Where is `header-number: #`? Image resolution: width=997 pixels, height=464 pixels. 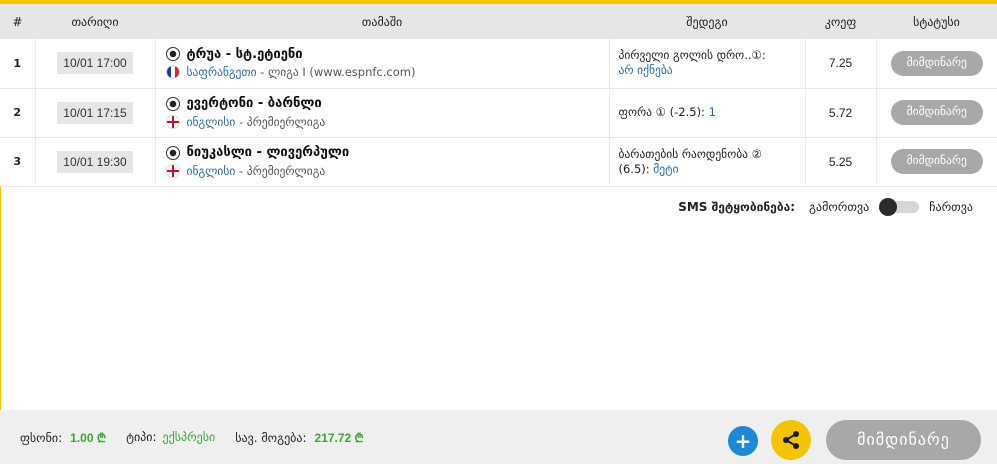 header-number: # is located at coordinates (17, 21).